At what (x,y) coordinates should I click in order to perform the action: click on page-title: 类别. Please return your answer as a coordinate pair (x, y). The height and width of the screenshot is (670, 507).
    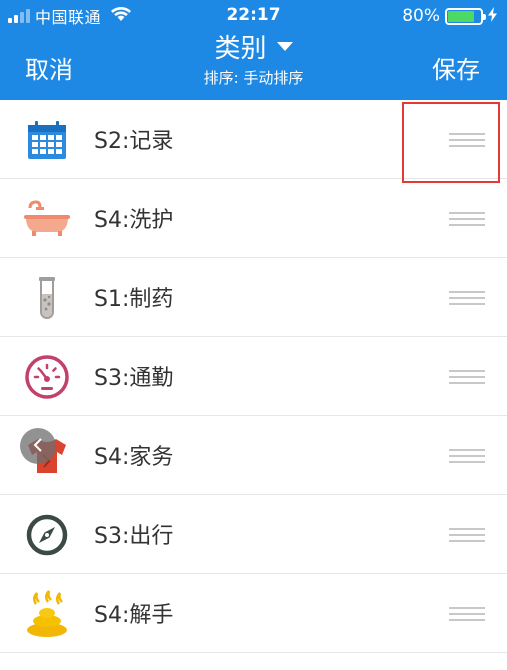
    Looking at the image, I should click on (240, 49).